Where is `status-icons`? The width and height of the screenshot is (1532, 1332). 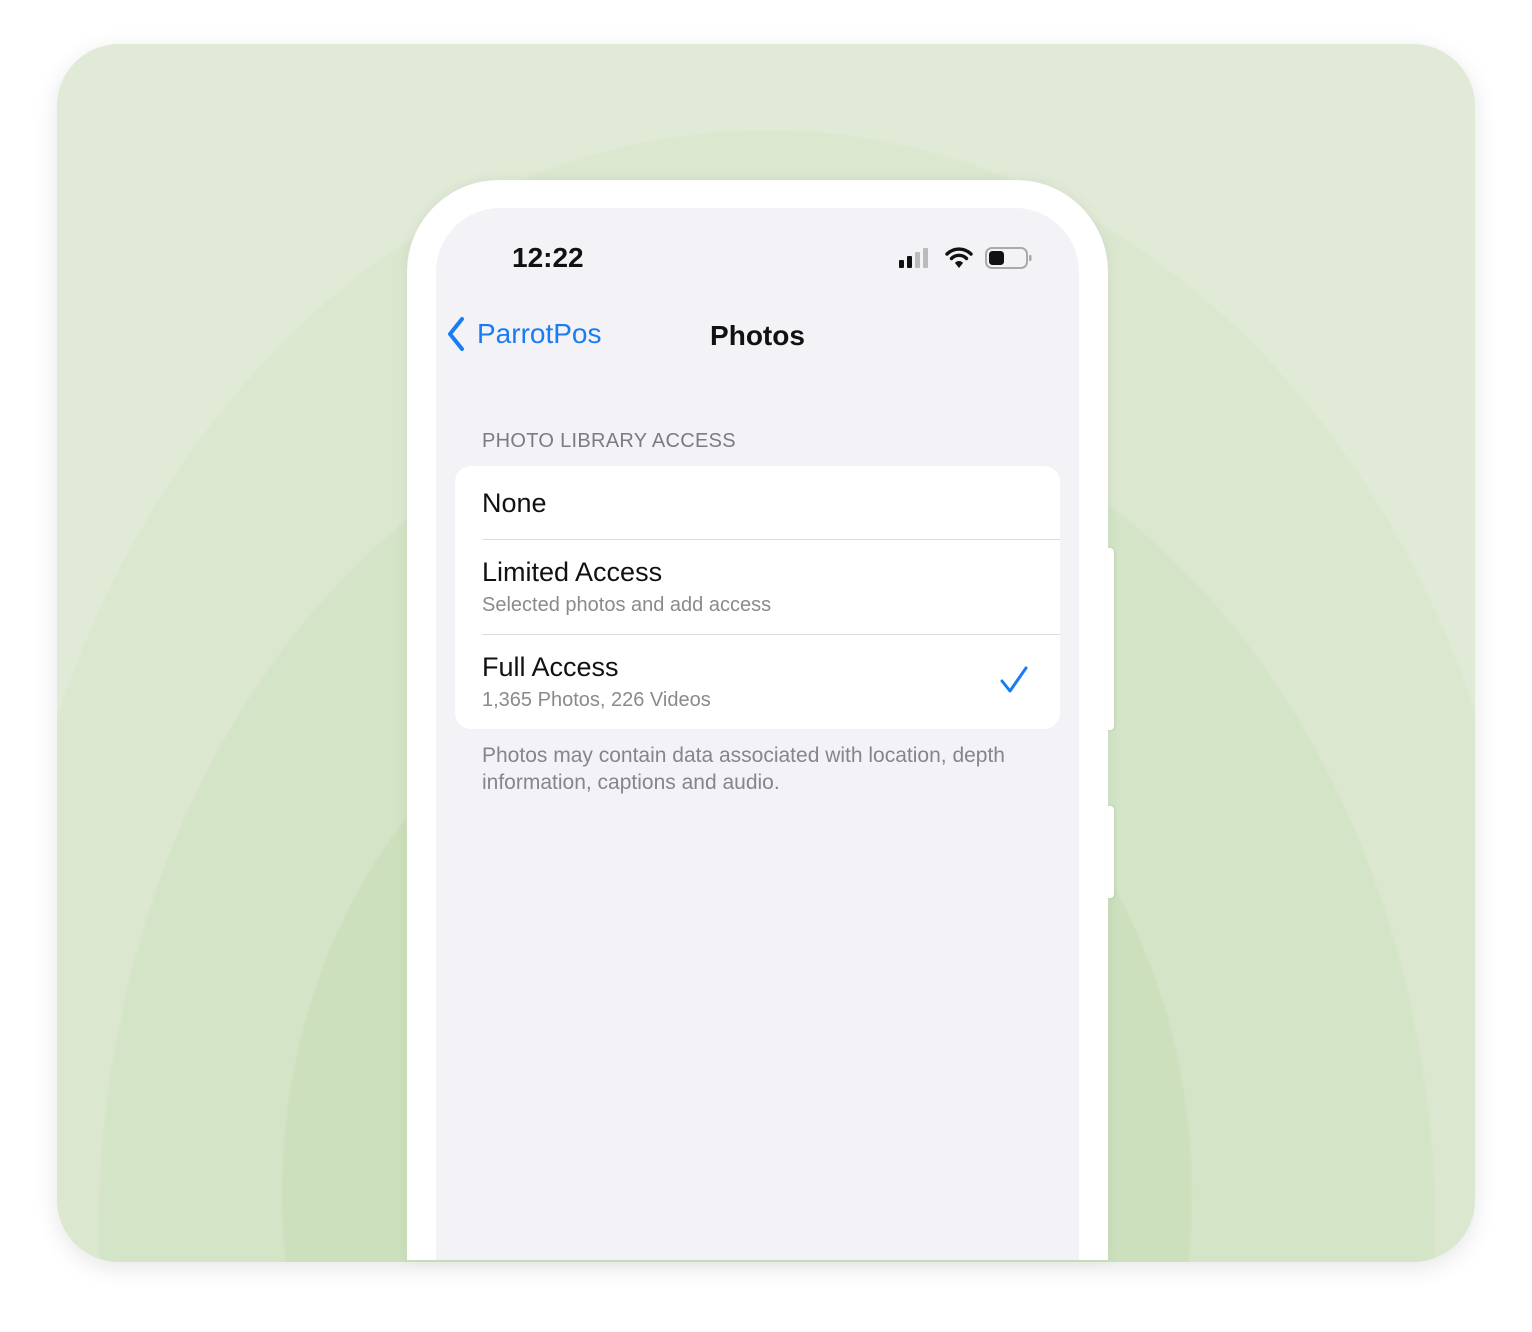
status-icons is located at coordinates (966, 258).